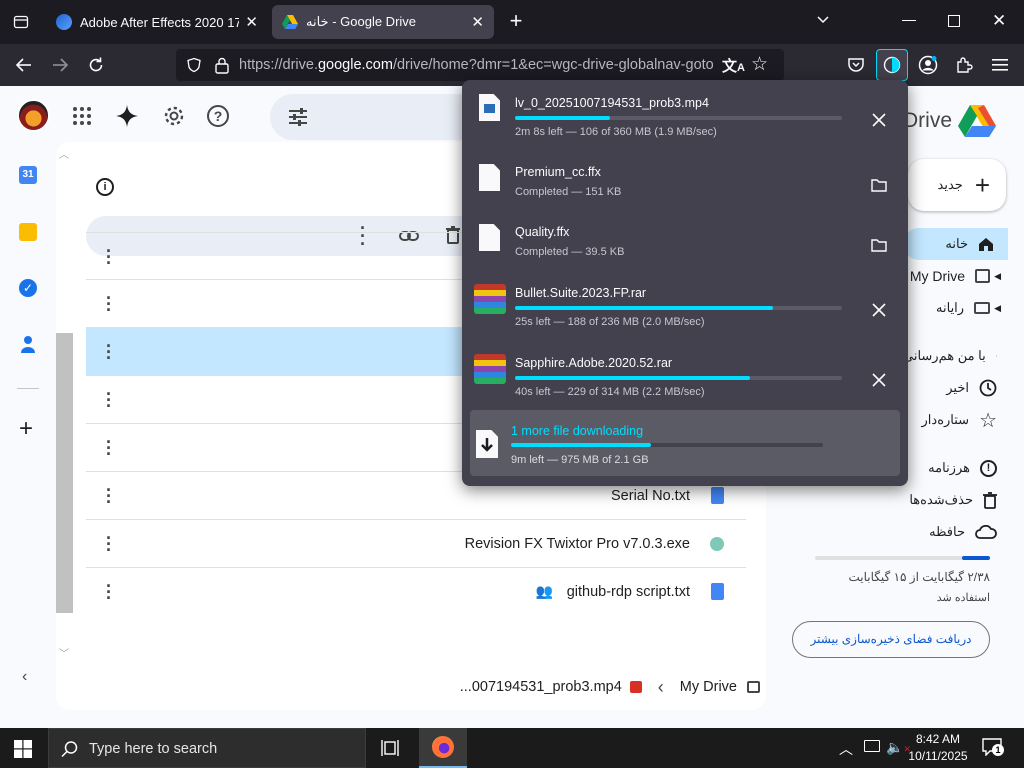 The image size is (1024, 768). What do you see at coordinates (950, 184) in the screenshot?
I see `new-button-label: جدید` at bounding box center [950, 184].